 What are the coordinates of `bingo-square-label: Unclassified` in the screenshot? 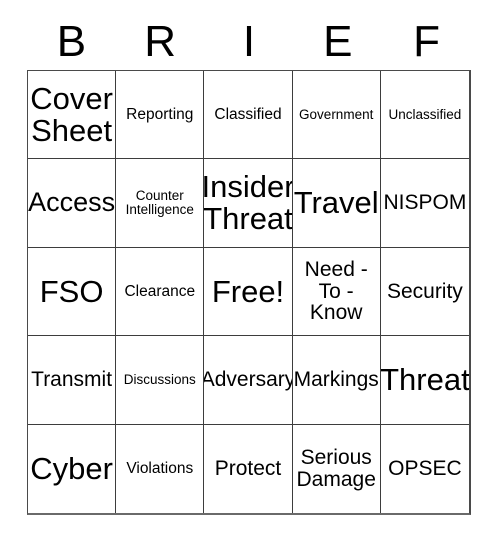 It's located at (425, 114).